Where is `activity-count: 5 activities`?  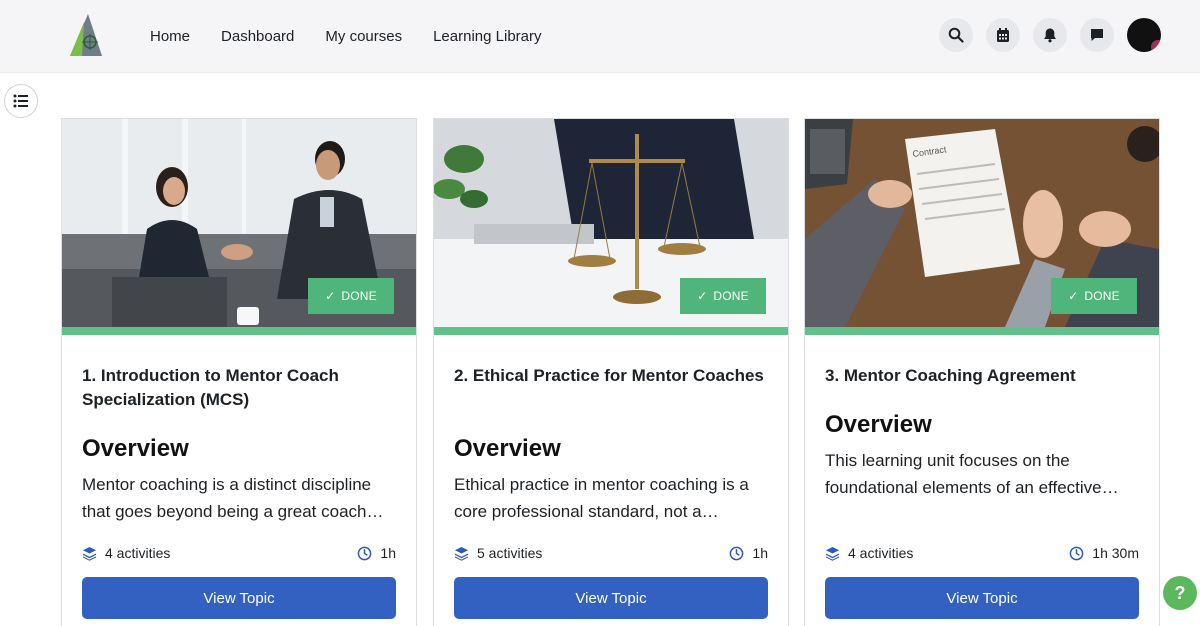 activity-count: 5 activities is located at coordinates (510, 553).